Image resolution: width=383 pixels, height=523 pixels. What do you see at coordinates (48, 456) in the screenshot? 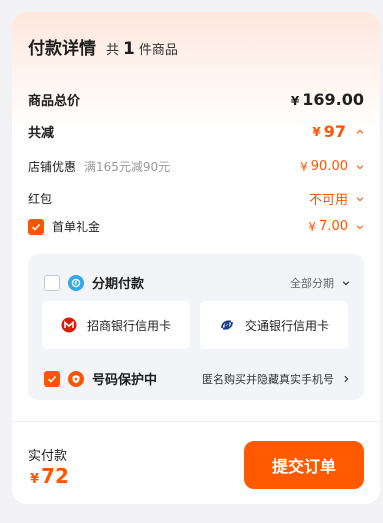
I see `actual-payment-label: 实付款` at bounding box center [48, 456].